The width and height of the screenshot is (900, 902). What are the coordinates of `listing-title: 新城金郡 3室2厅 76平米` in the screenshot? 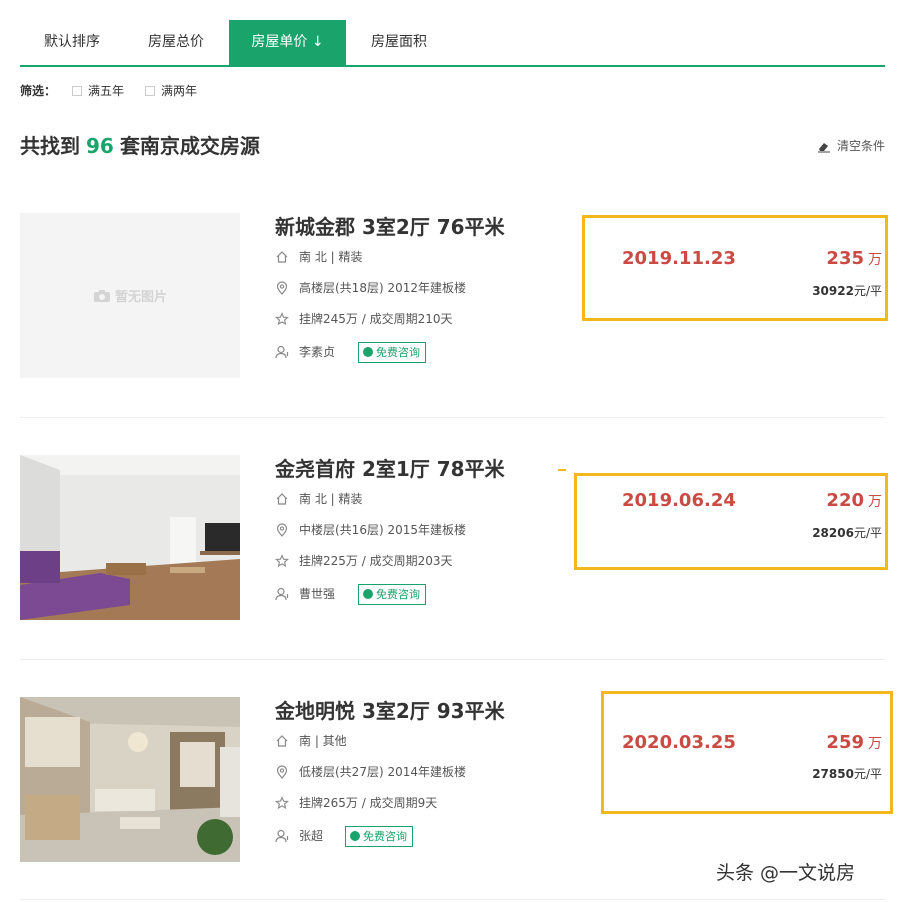 It's located at (390, 225).